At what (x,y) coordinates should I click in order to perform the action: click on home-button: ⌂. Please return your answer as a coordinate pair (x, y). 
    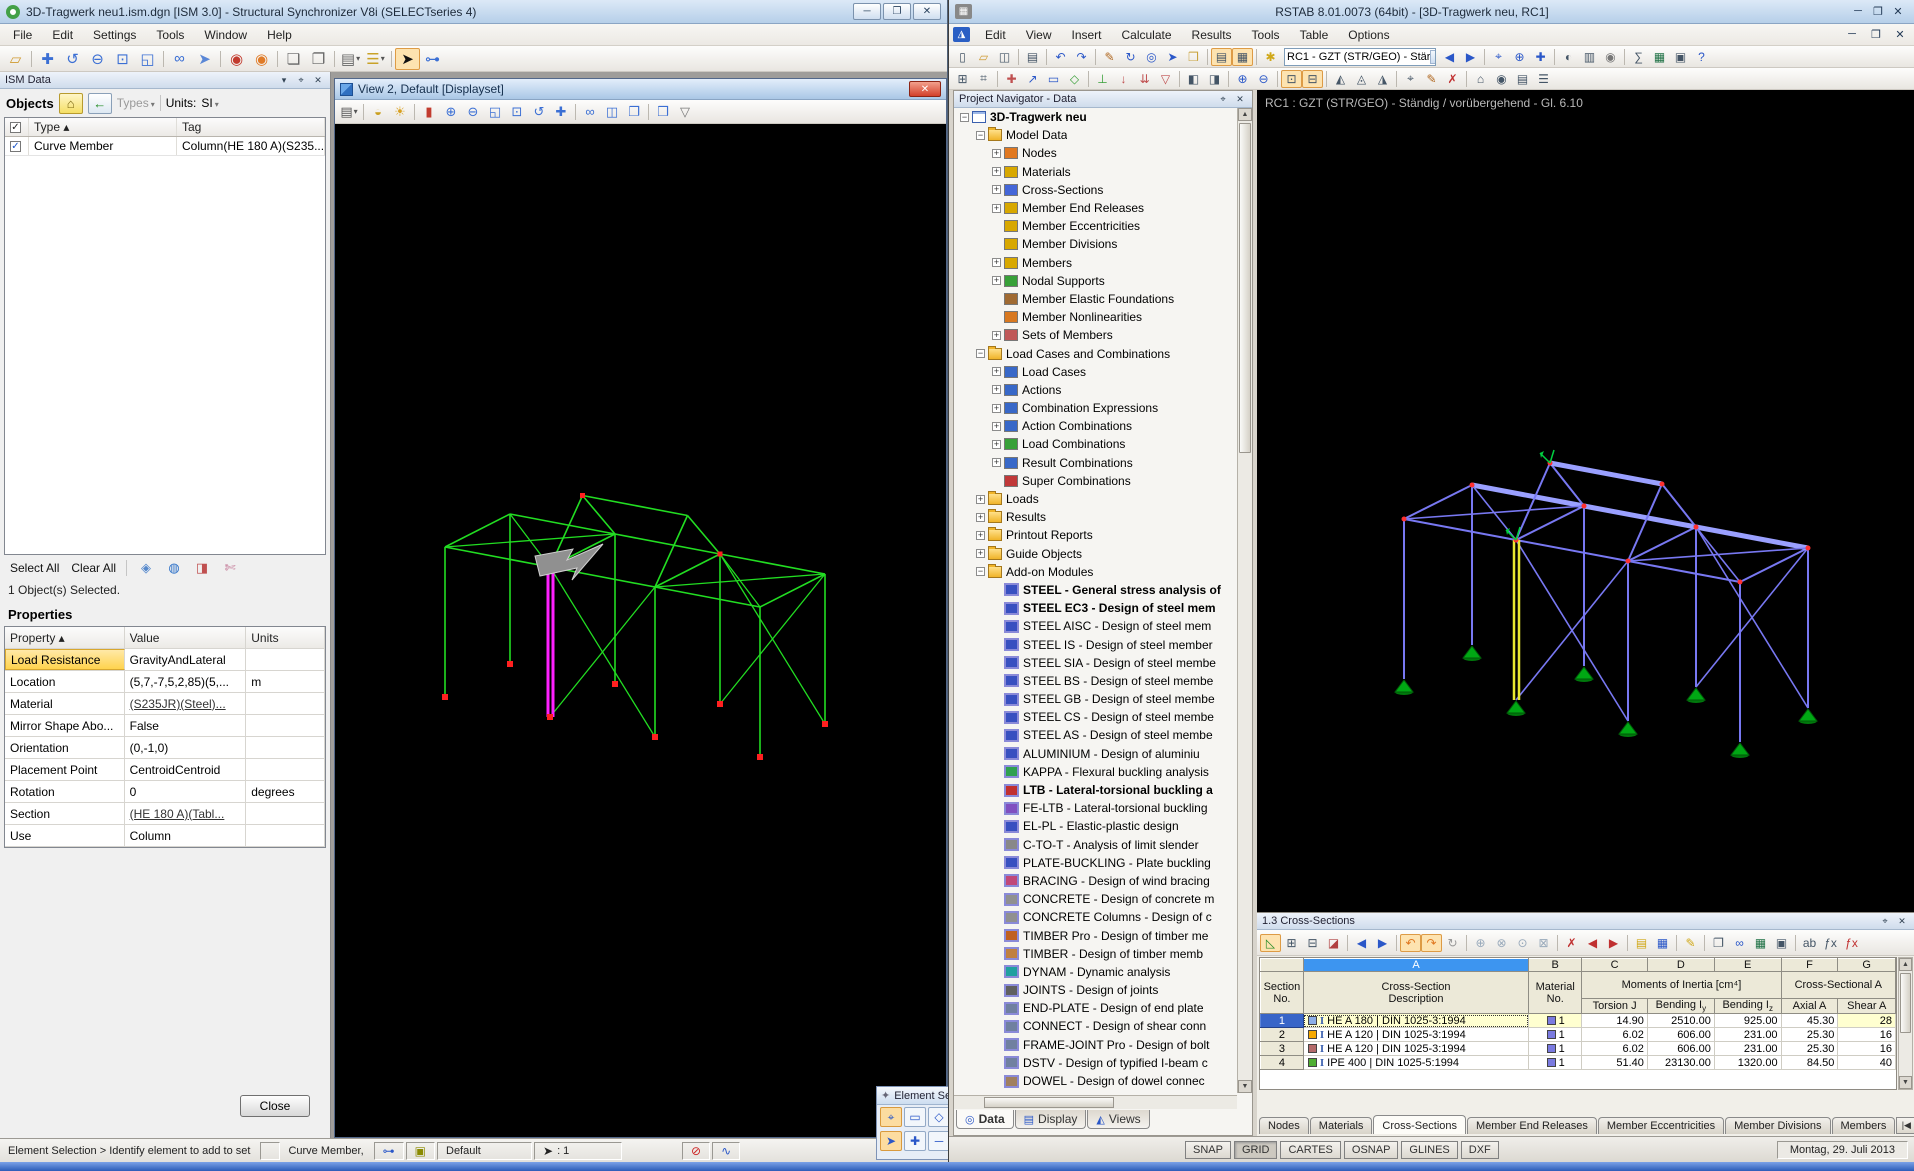
    Looking at the image, I should click on (70, 103).